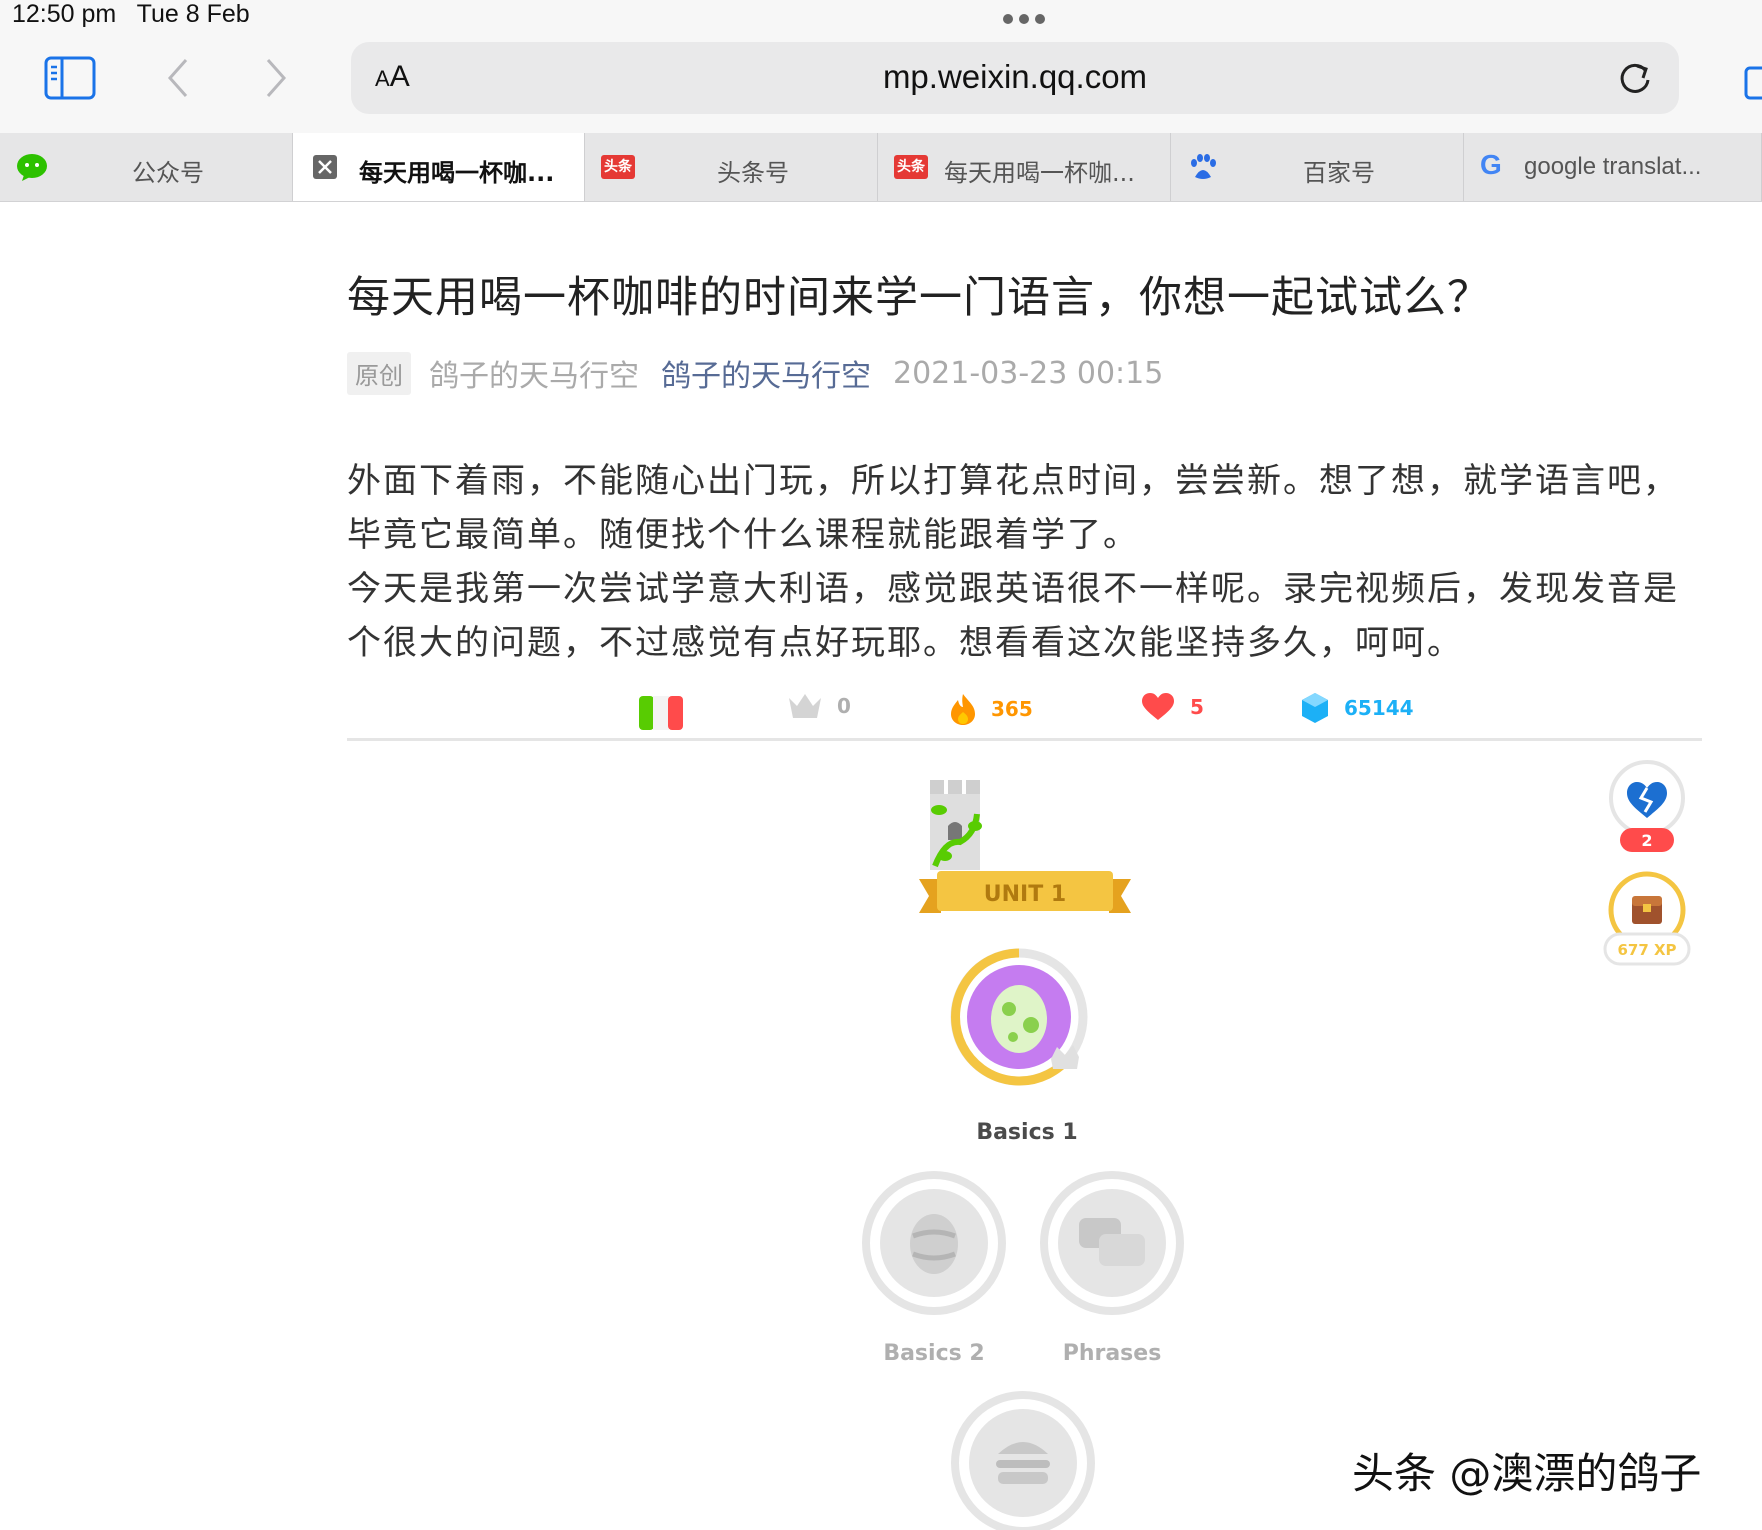 The image size is (1762, 1530). I want to click on tab-baijiahao: 百家号, so click(1317, 167).